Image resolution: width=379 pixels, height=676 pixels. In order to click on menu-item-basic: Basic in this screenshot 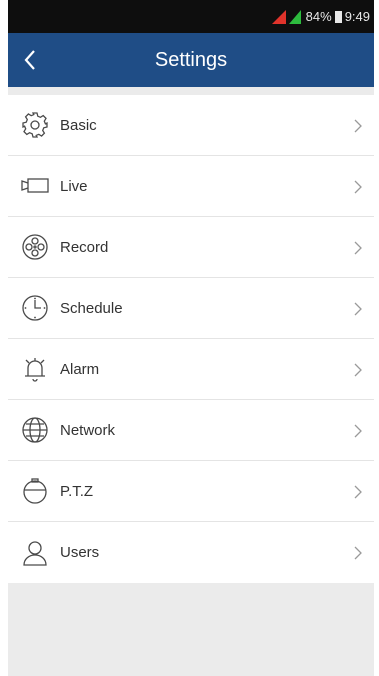, I will do `click(191, 125)`.